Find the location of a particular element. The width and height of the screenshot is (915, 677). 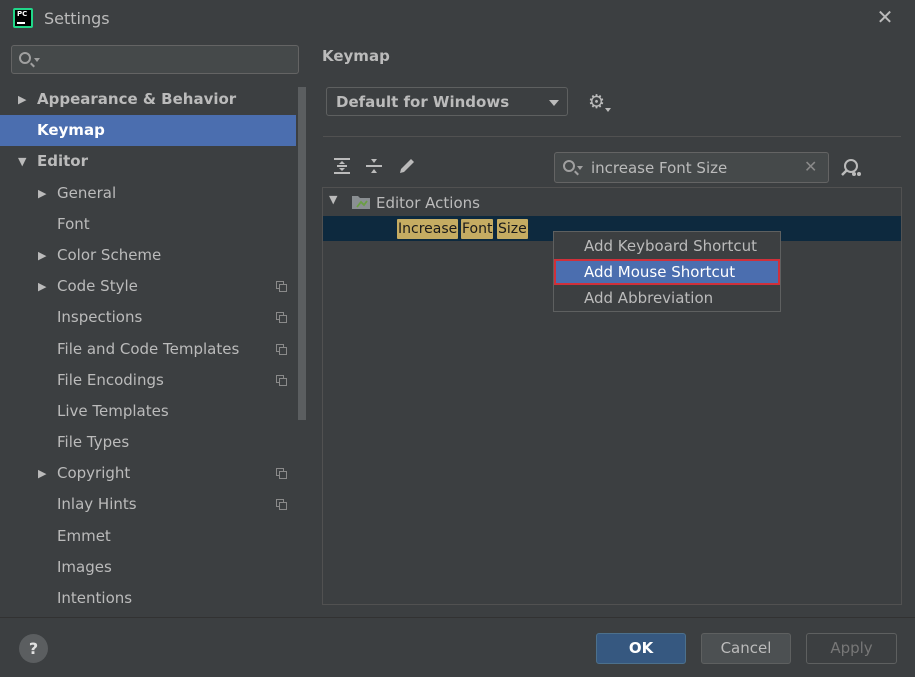

keymap-scheme-value: Default for Windows is located at coordinates (423, 102).